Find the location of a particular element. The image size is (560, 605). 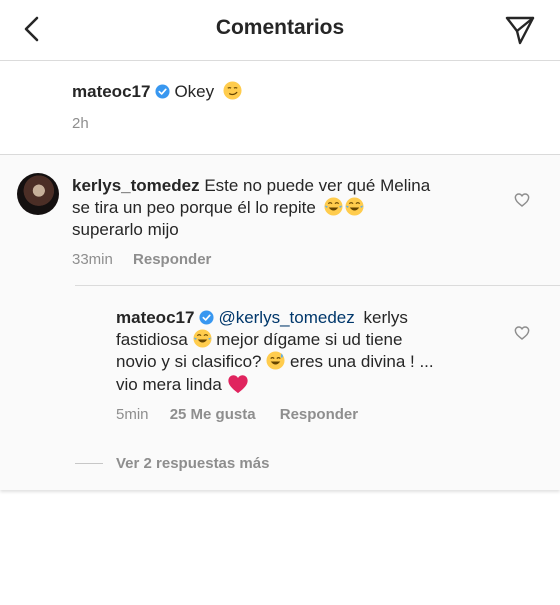

comment-text: superarlo mijo is located at coordinates (125, 229).